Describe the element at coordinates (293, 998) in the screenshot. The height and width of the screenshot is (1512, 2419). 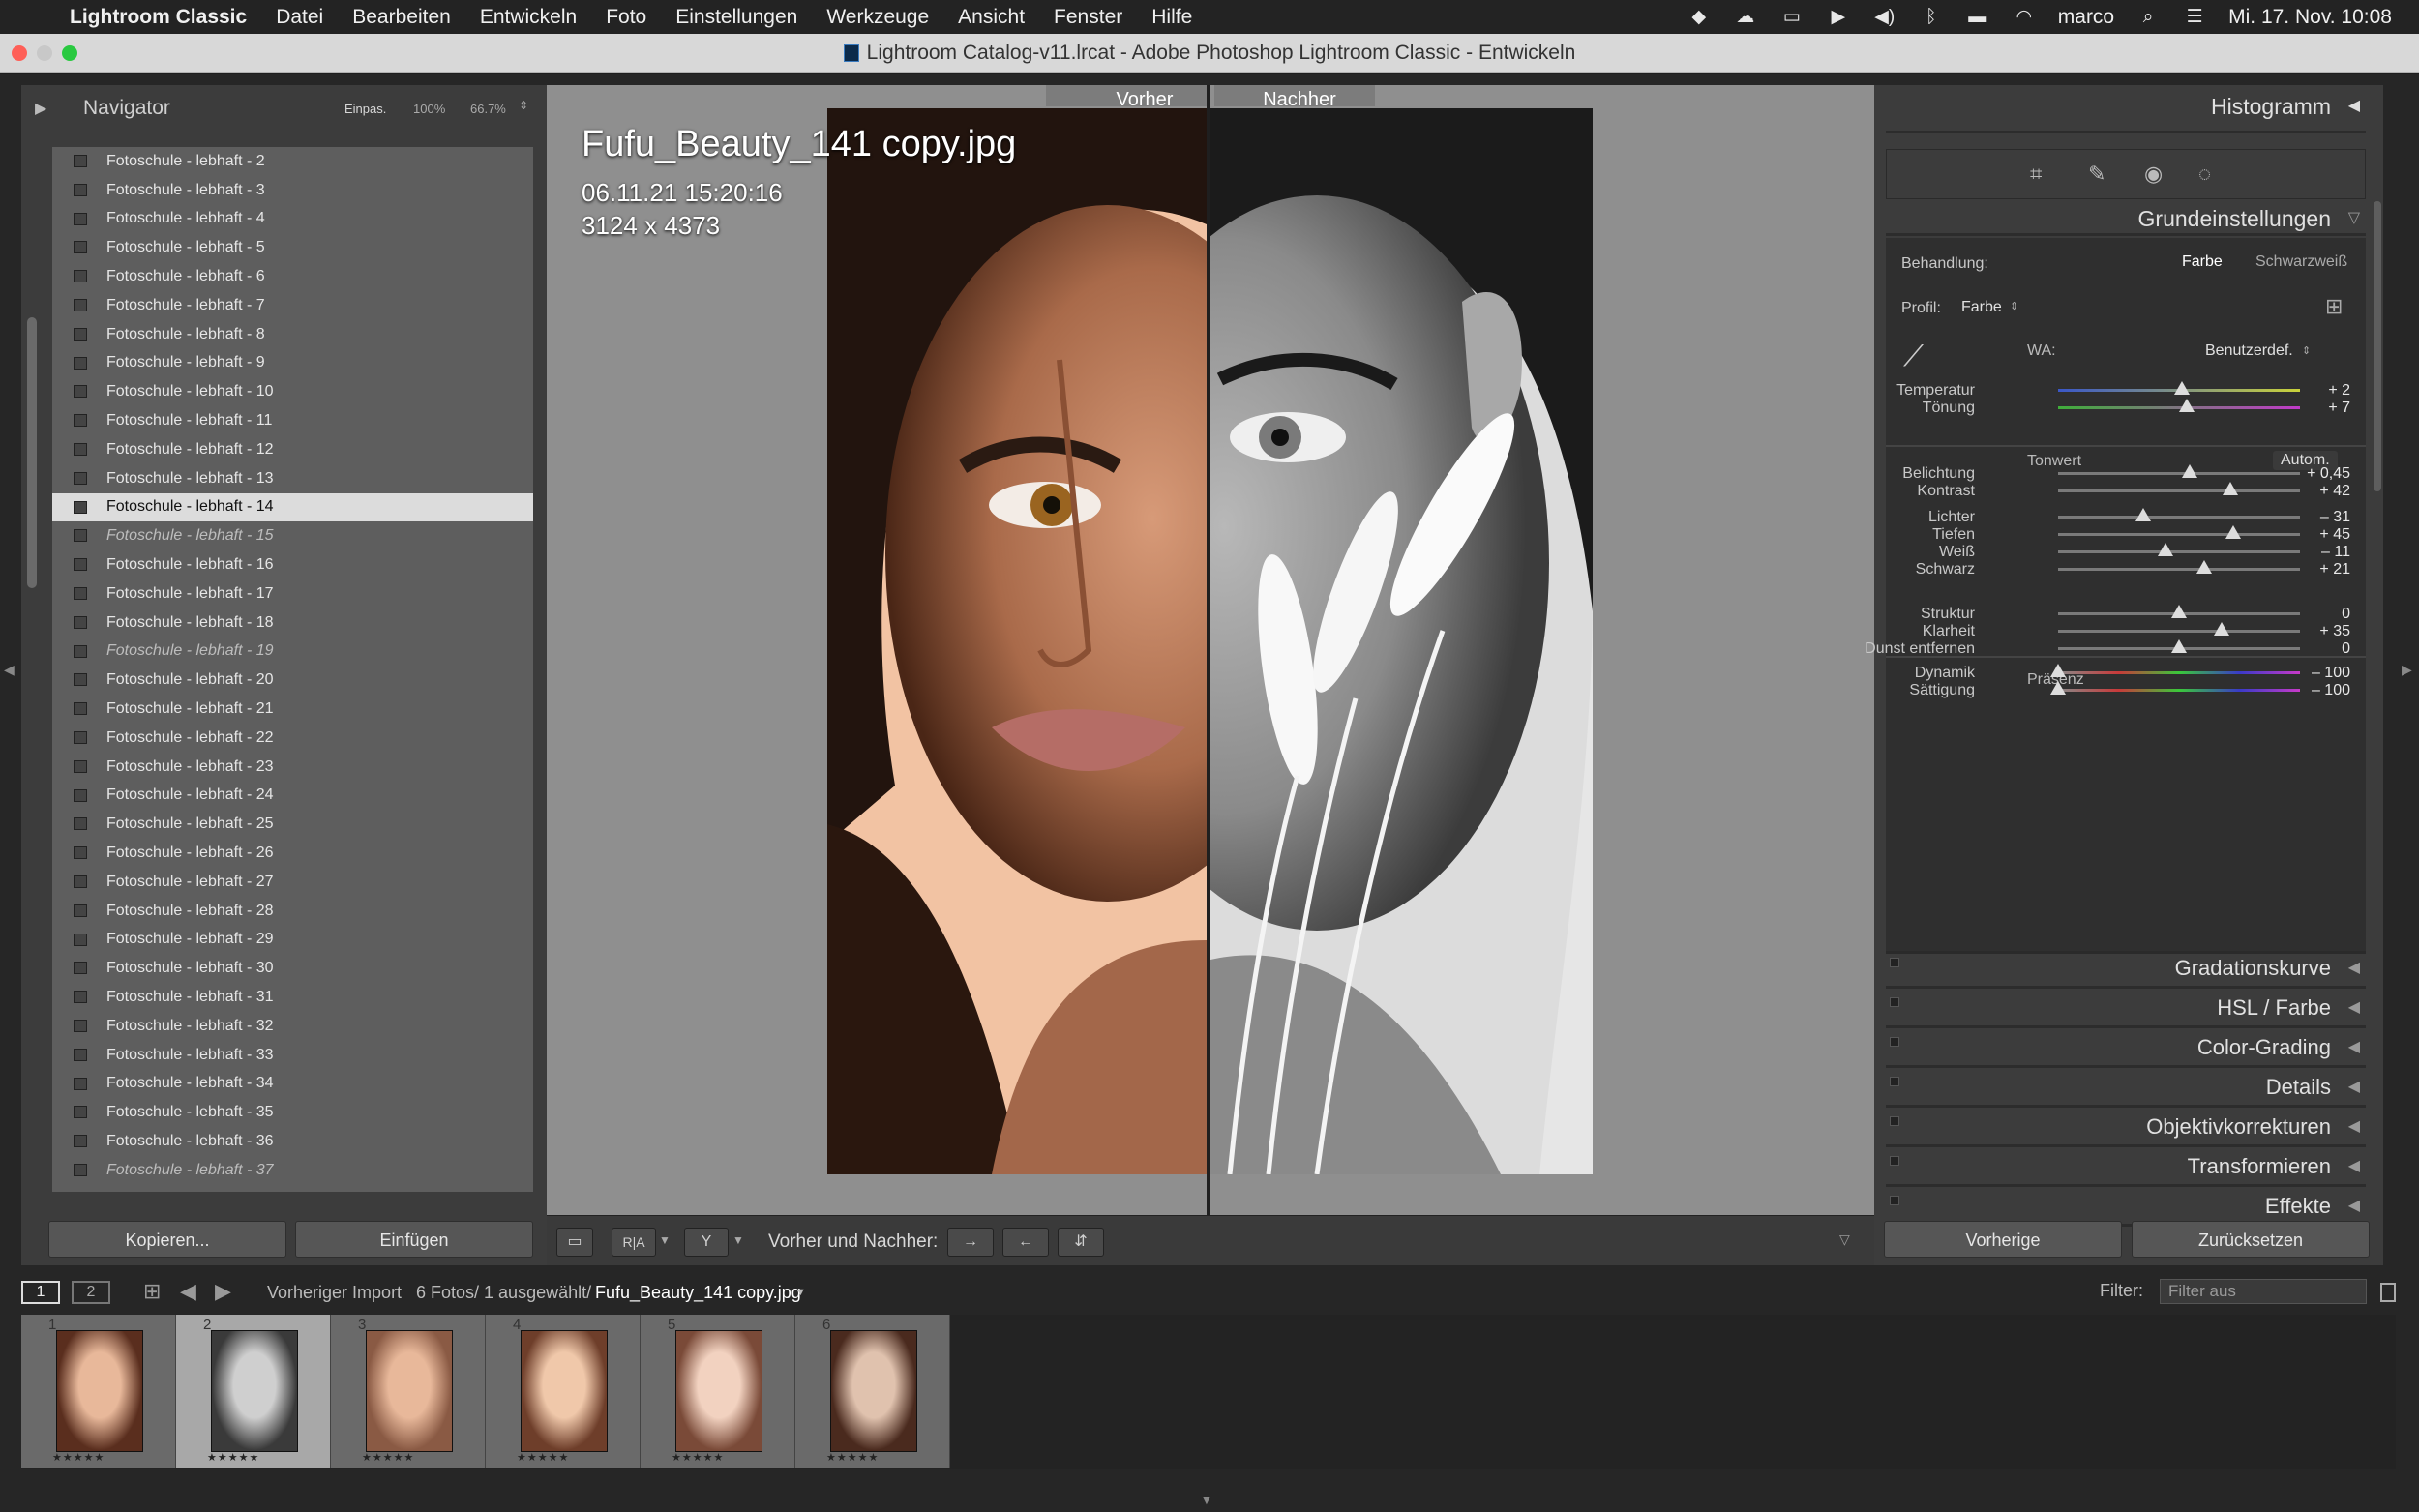
I see `preset-item: Fotoschule - lebhaft - 31` at that location.